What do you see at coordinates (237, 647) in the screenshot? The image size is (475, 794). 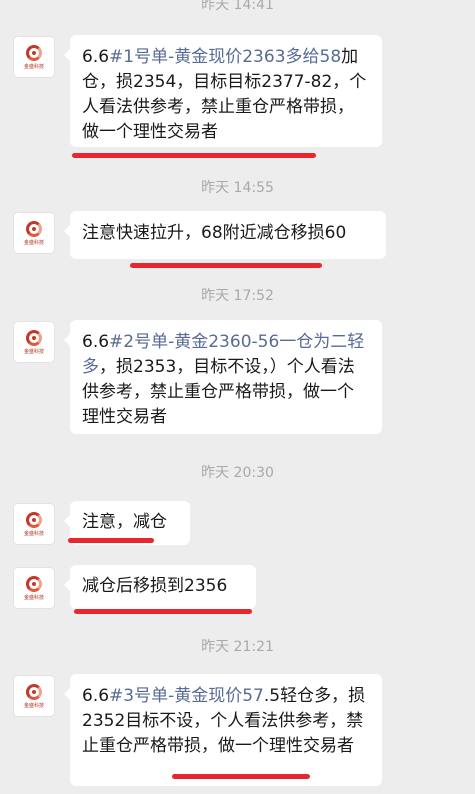 I see `timestamp: 昨天 21:21` at bounding box center [237, 647].